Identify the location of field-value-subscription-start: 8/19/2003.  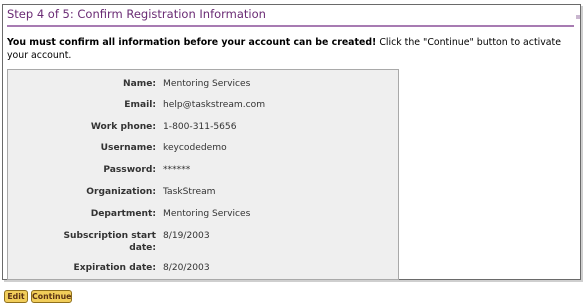
(186, 236).